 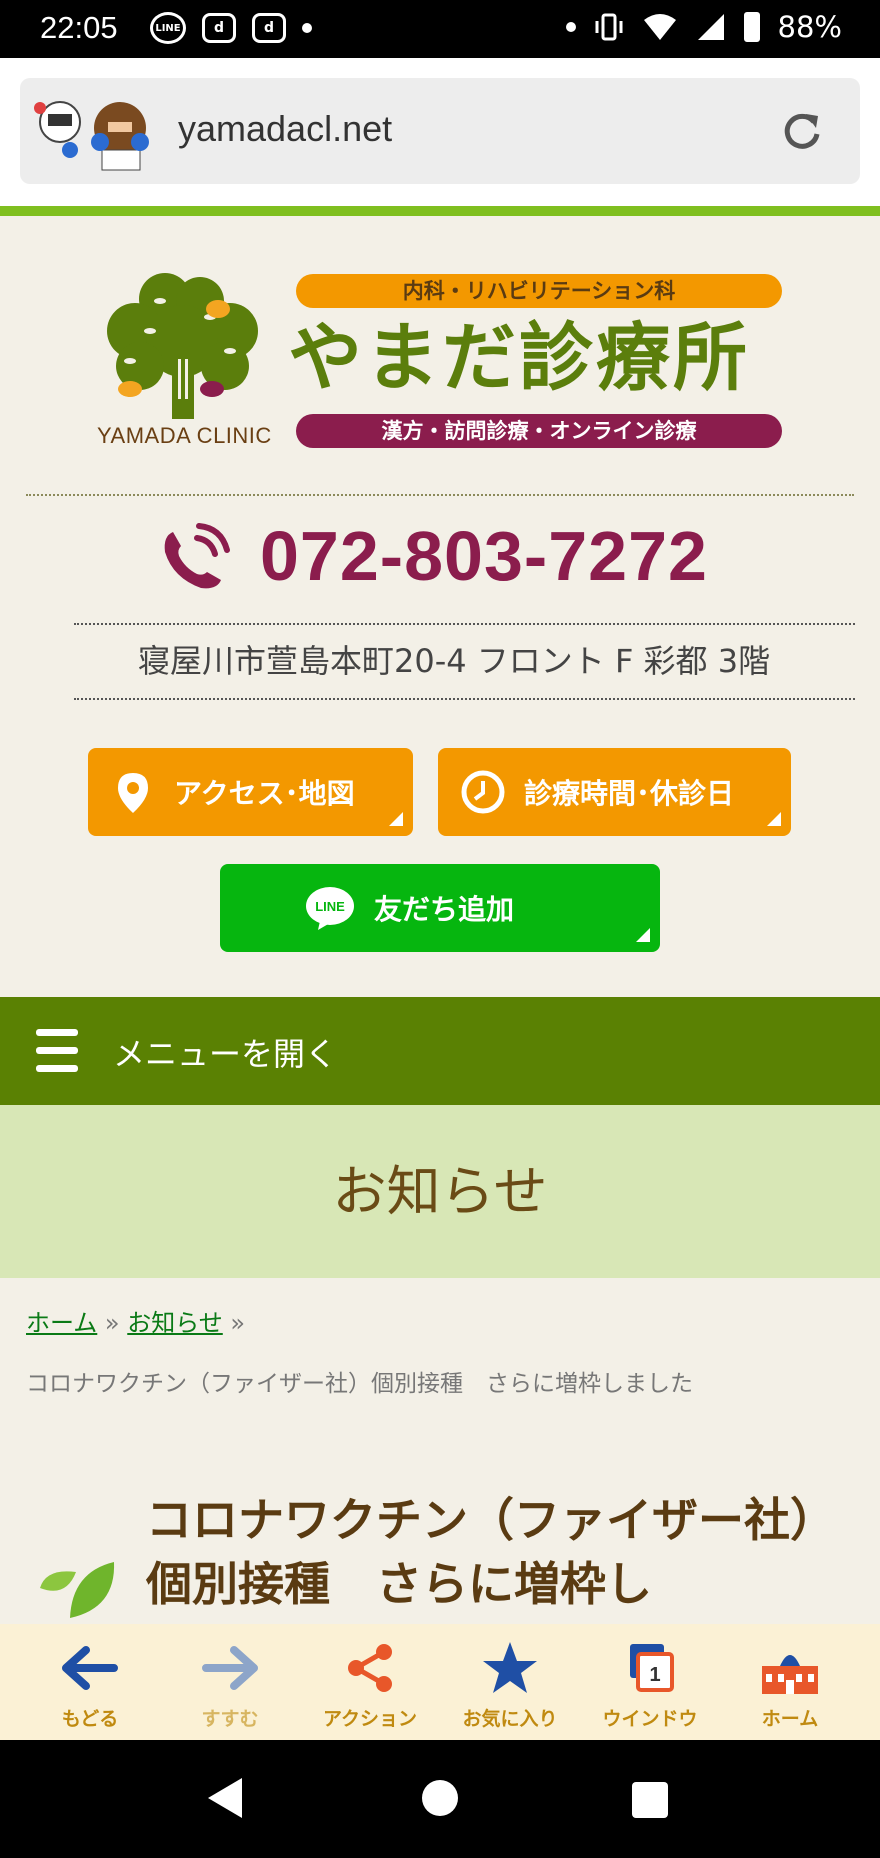 I want to click on open-menu-bar: メニューを開く, so click(x=440, y=1051).